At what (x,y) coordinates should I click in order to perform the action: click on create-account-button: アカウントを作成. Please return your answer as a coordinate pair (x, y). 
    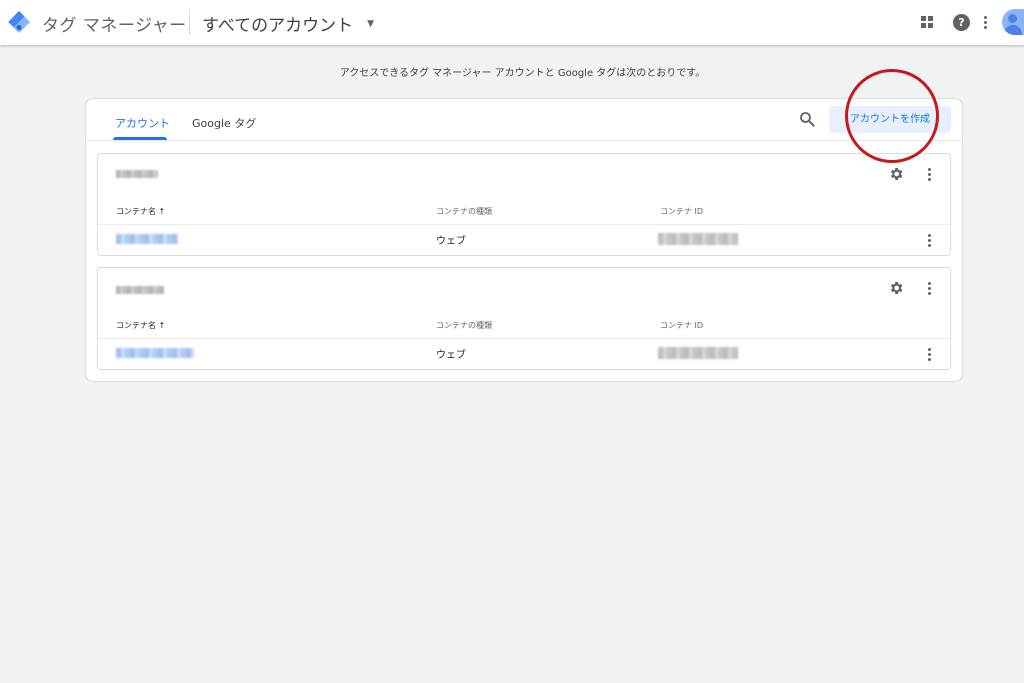
    Looking at the image, I should click on (890, 119).